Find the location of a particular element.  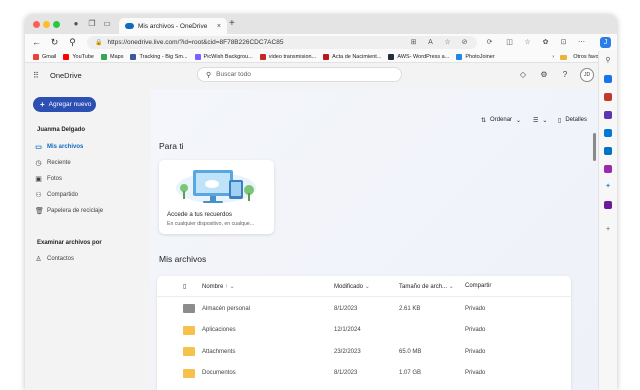

search-icon: ⚲ is located at coordinates (72, 42).